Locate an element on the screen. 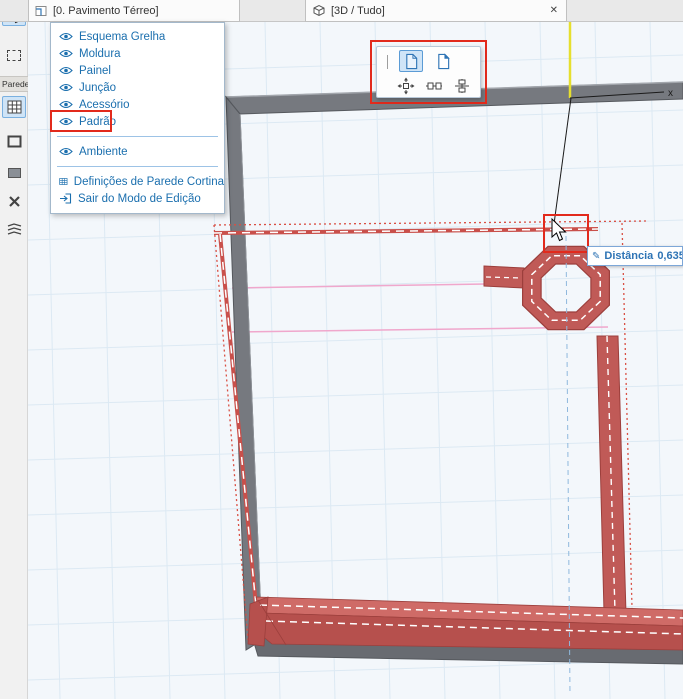 The width and height of the screenshot is (683, 699). distance-label: Distância is located at coordinates (629, 256).